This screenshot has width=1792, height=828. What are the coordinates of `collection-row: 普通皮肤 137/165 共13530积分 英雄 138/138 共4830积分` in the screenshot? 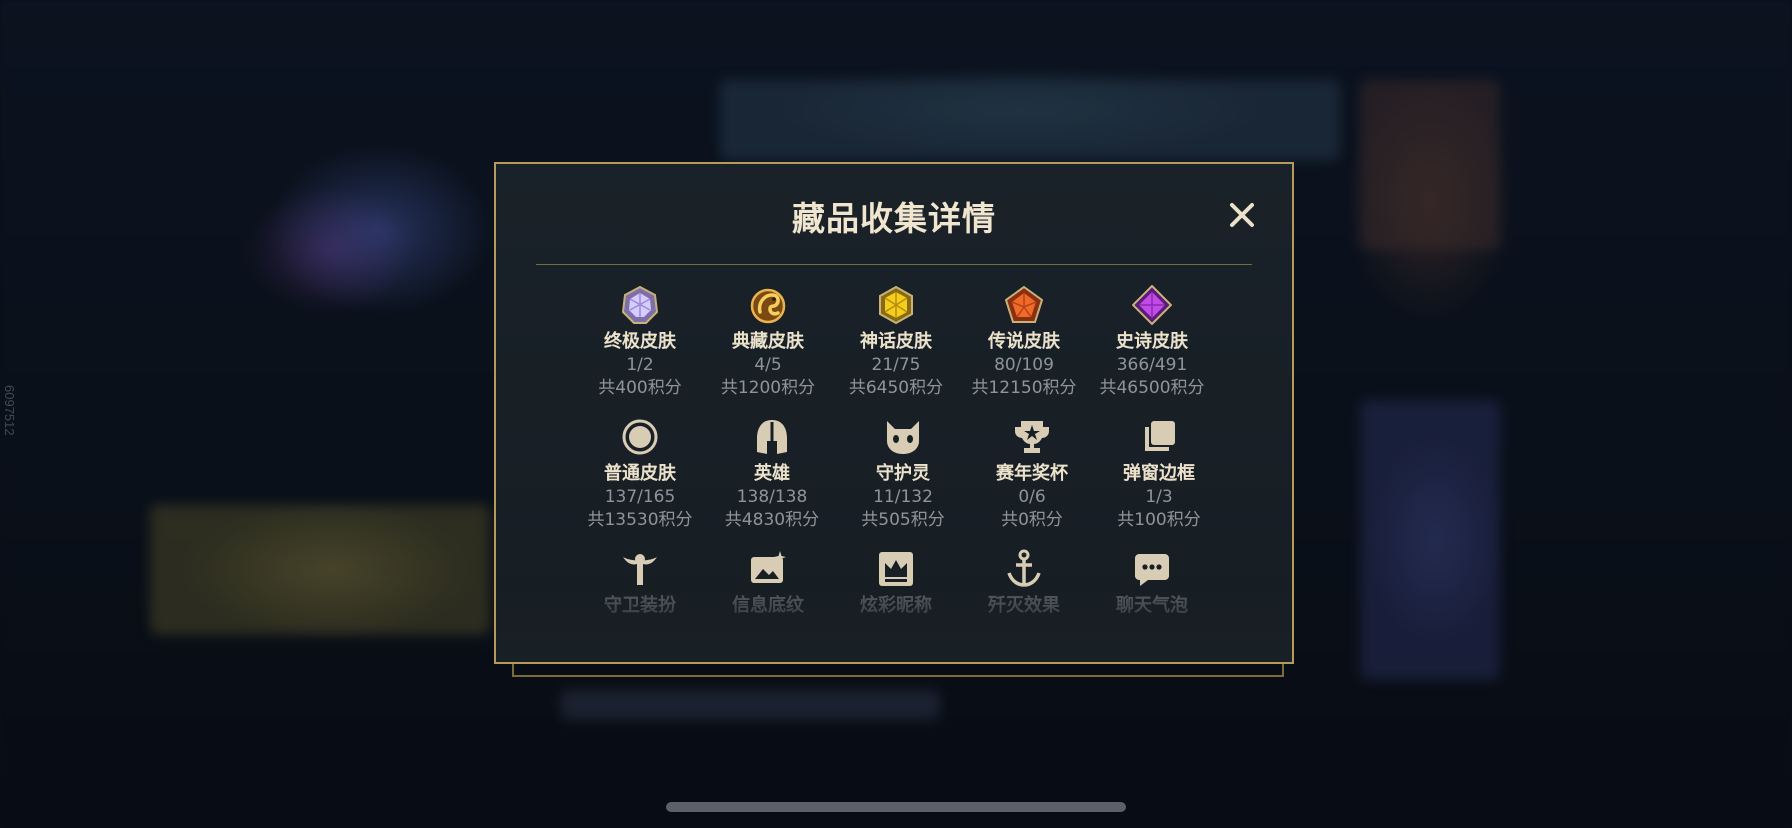 It's located at (894, 476).